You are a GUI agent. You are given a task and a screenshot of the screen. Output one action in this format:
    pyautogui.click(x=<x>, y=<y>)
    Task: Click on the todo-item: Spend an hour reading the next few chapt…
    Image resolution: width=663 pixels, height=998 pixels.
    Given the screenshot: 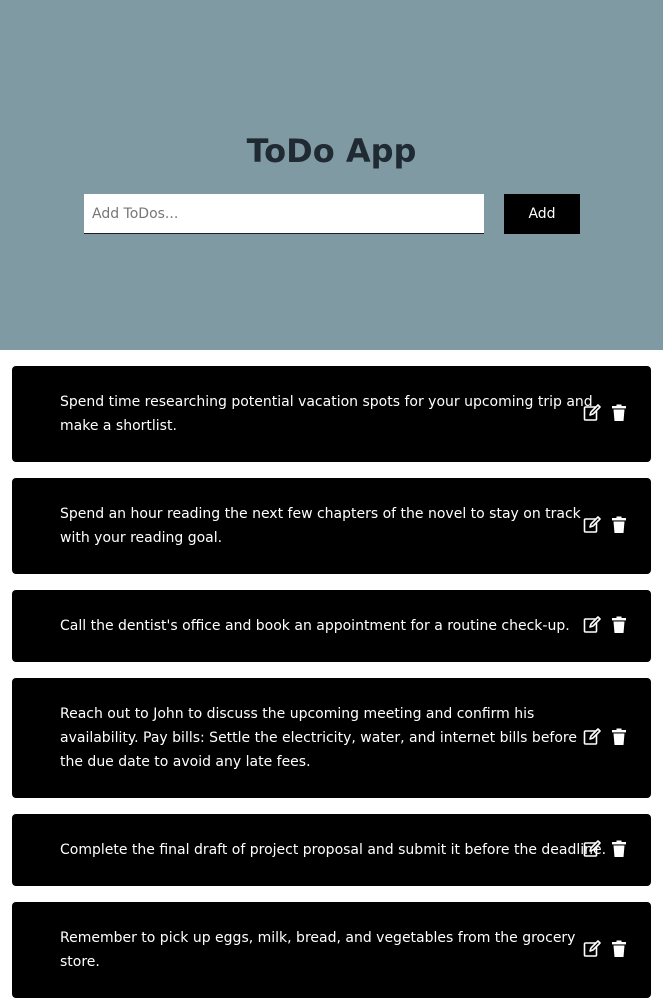 What is the action you would take?
    pyautogui.click(x=331, y=526)
    